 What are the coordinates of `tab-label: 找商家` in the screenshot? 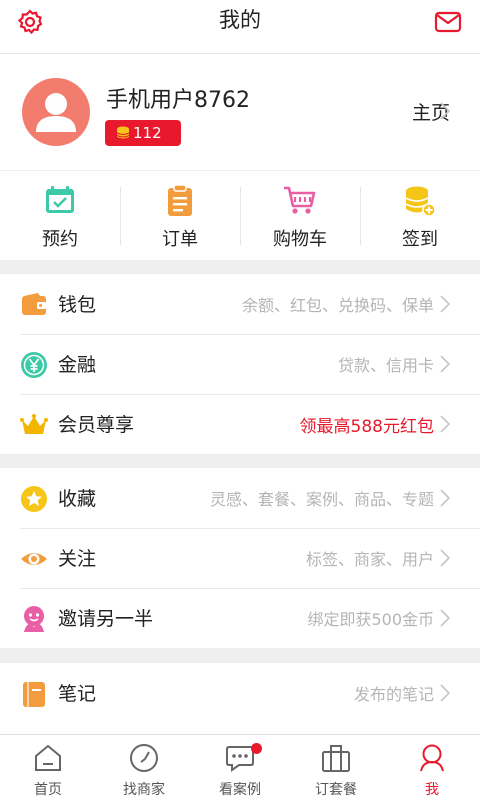 It's located at (144, 790).